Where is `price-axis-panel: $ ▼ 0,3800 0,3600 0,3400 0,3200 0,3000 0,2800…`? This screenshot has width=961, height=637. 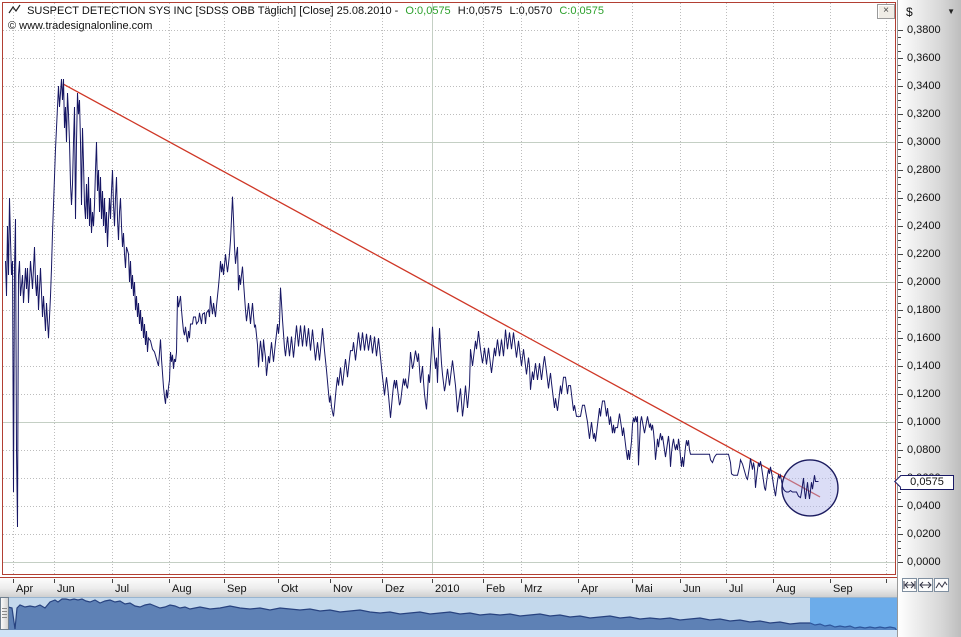 price-axis-panel: $ ▼ 0,3800 0,3600 0,3400 0,3200 0,3000 0,2800… is located at coordinates (929, 318).